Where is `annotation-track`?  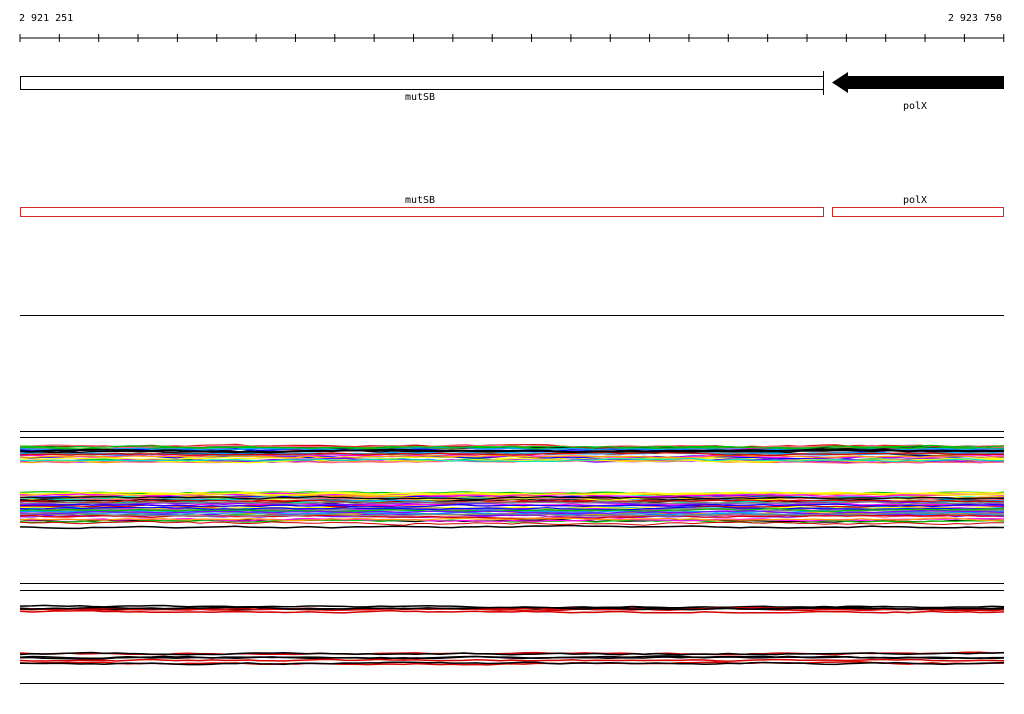
annotation-track is located at coordinates (512, 212).